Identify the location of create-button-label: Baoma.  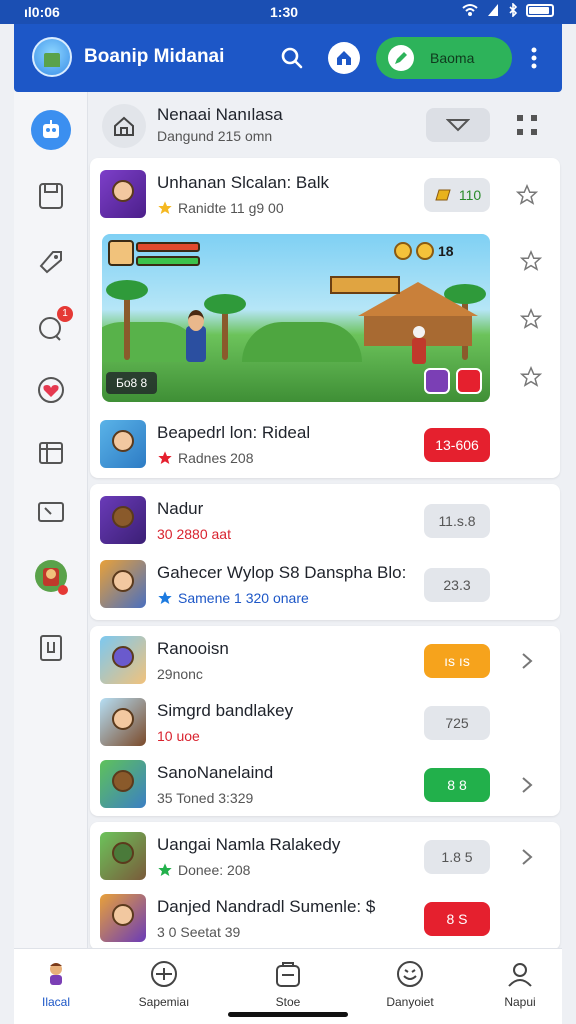
(452, 58).